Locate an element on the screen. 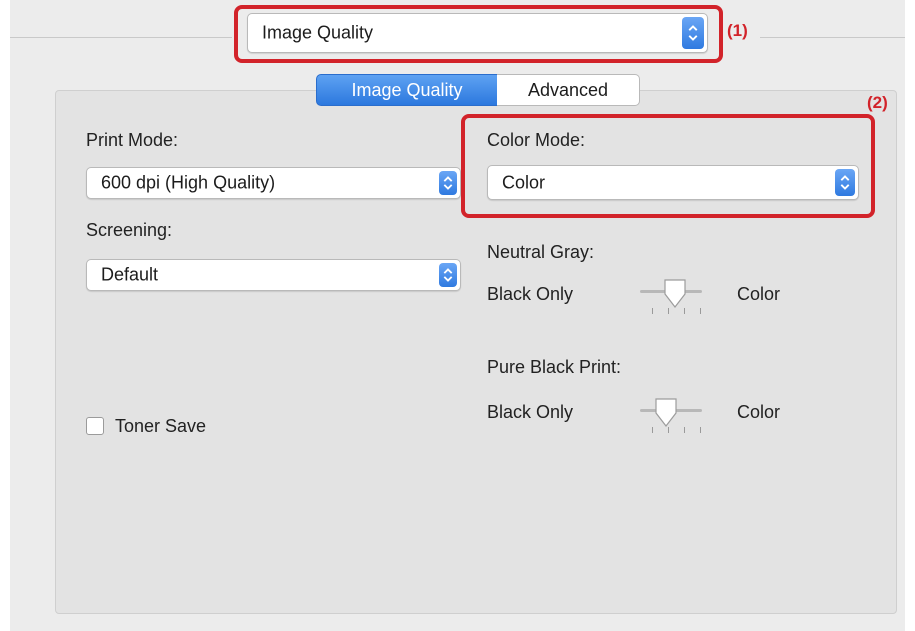 Image resolution: width=915 pixels, height=631 pixels. callout-1: (1) is located at coordinates (737, 30).